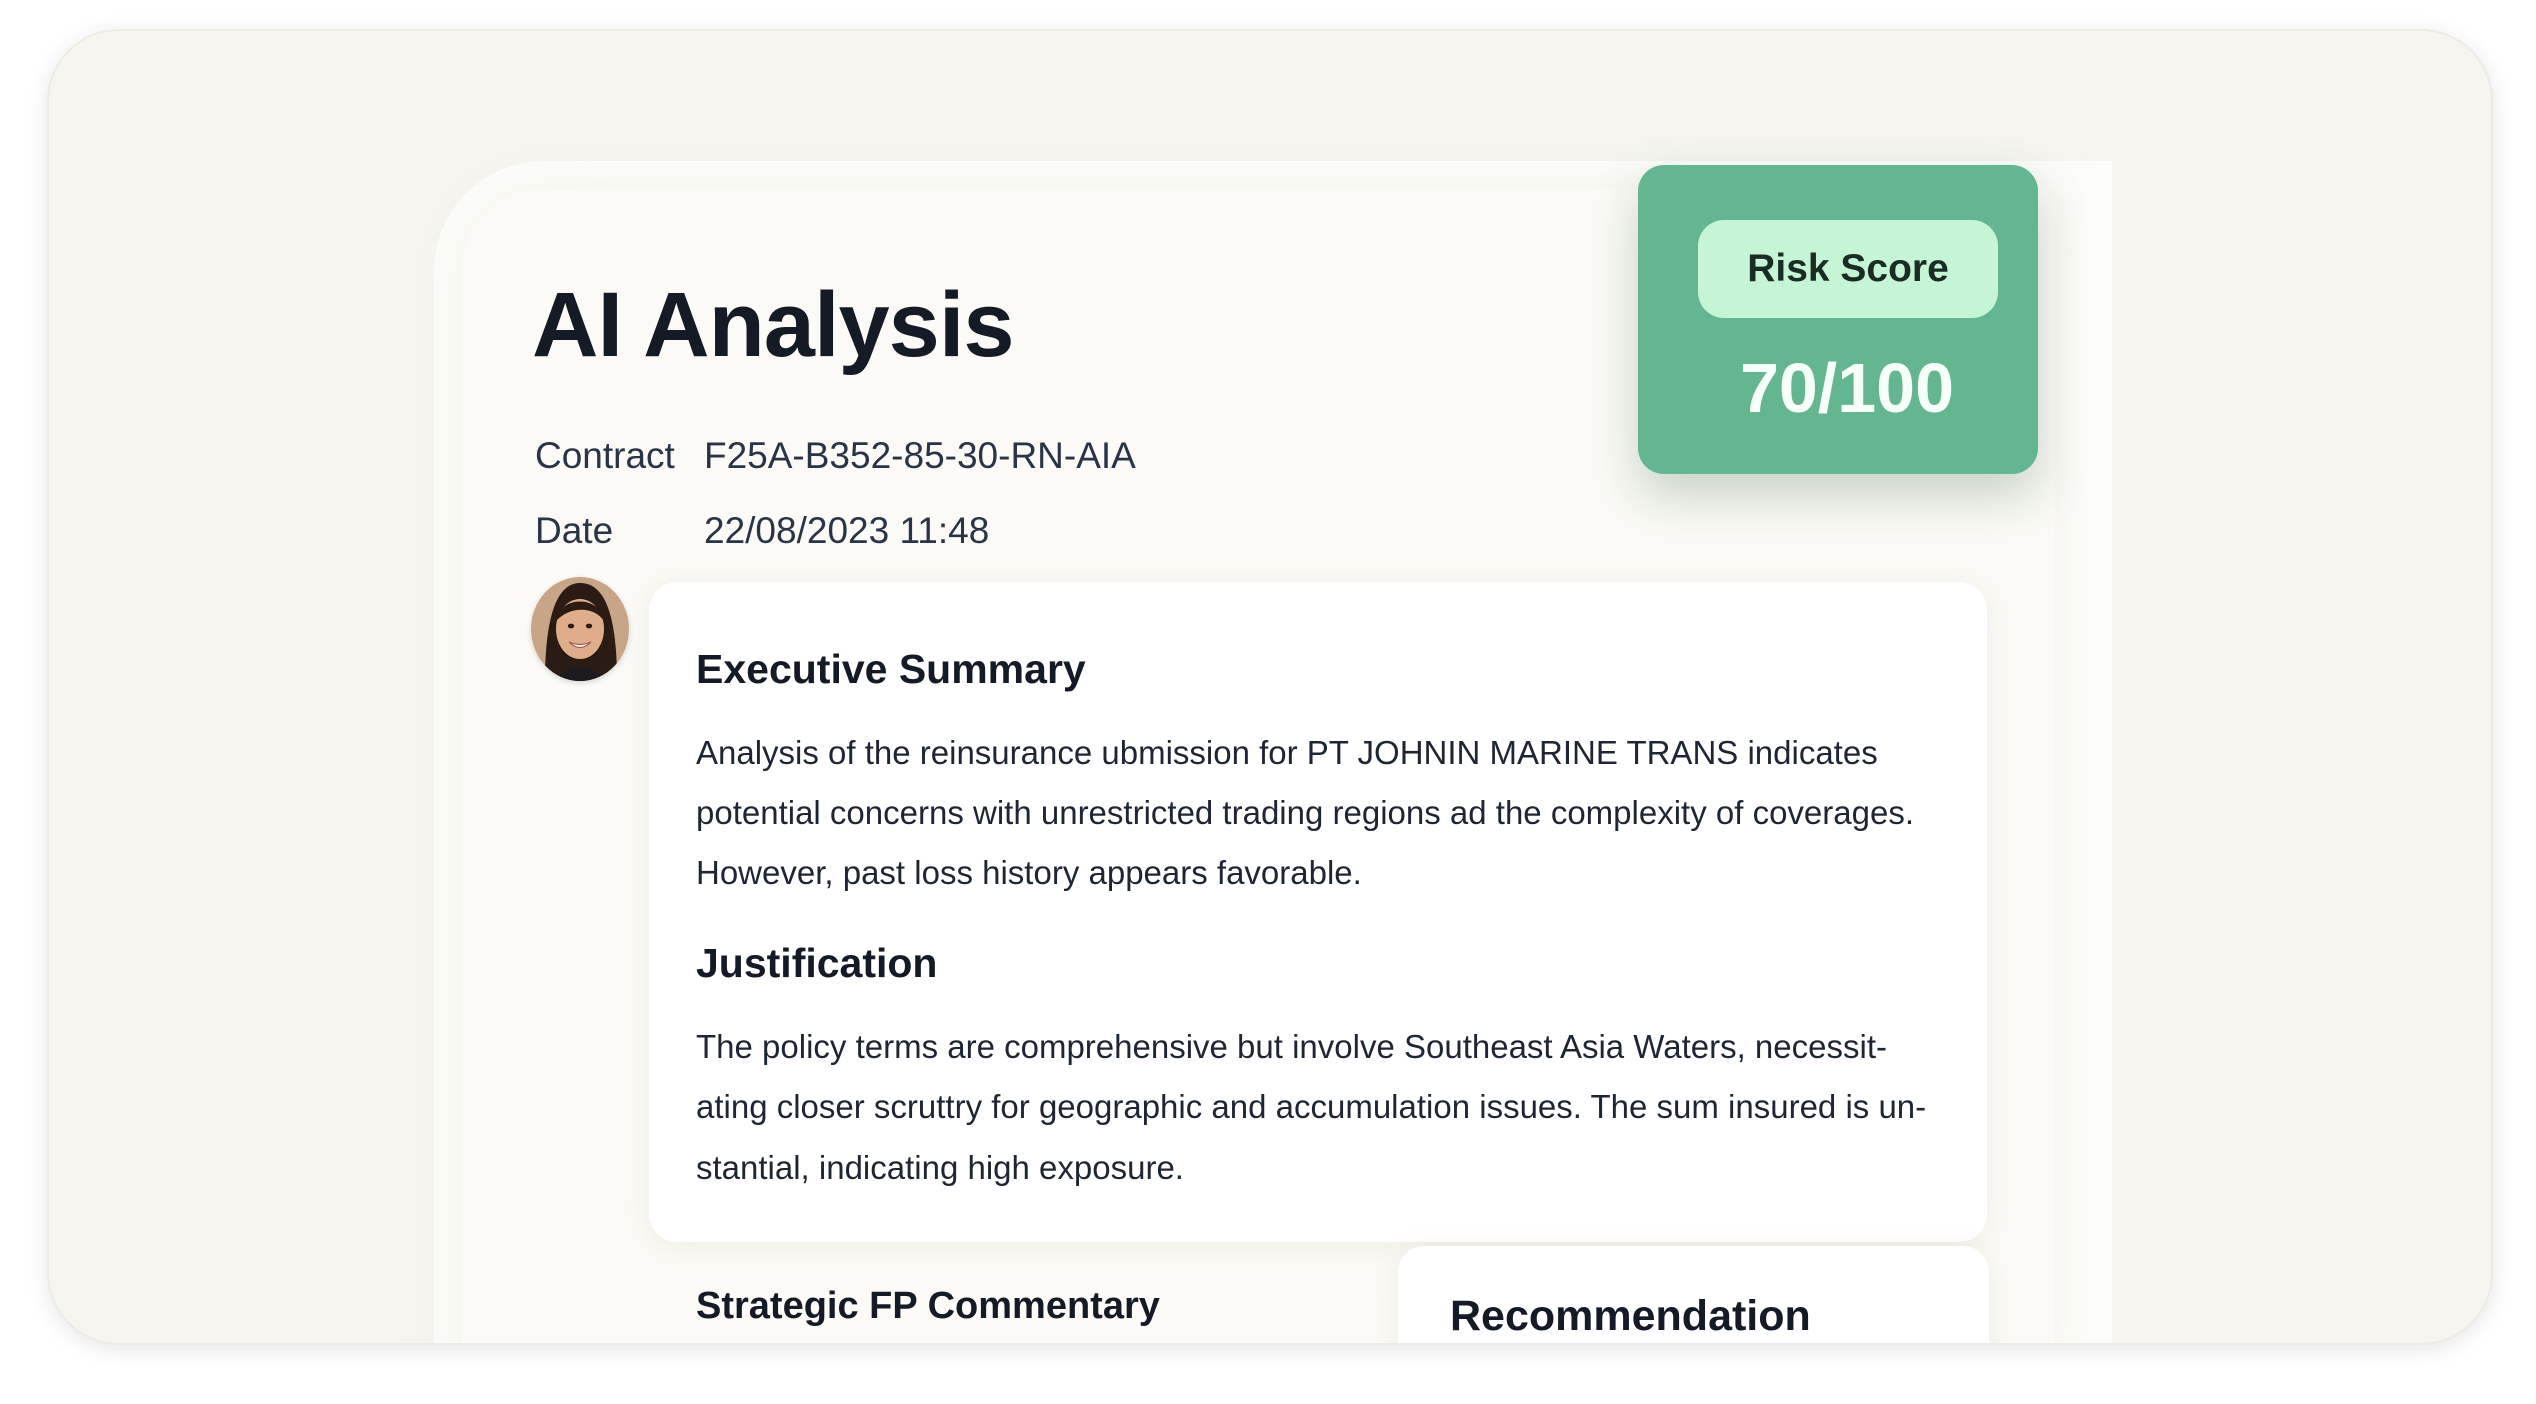 This screenshot has height=1404, width=2536. What do you see at coordinates (928, 1306) in the screenshot?
I see `strategic-commentary-heading: Strategic FP Commentary` at bounding box center [928, 1306].